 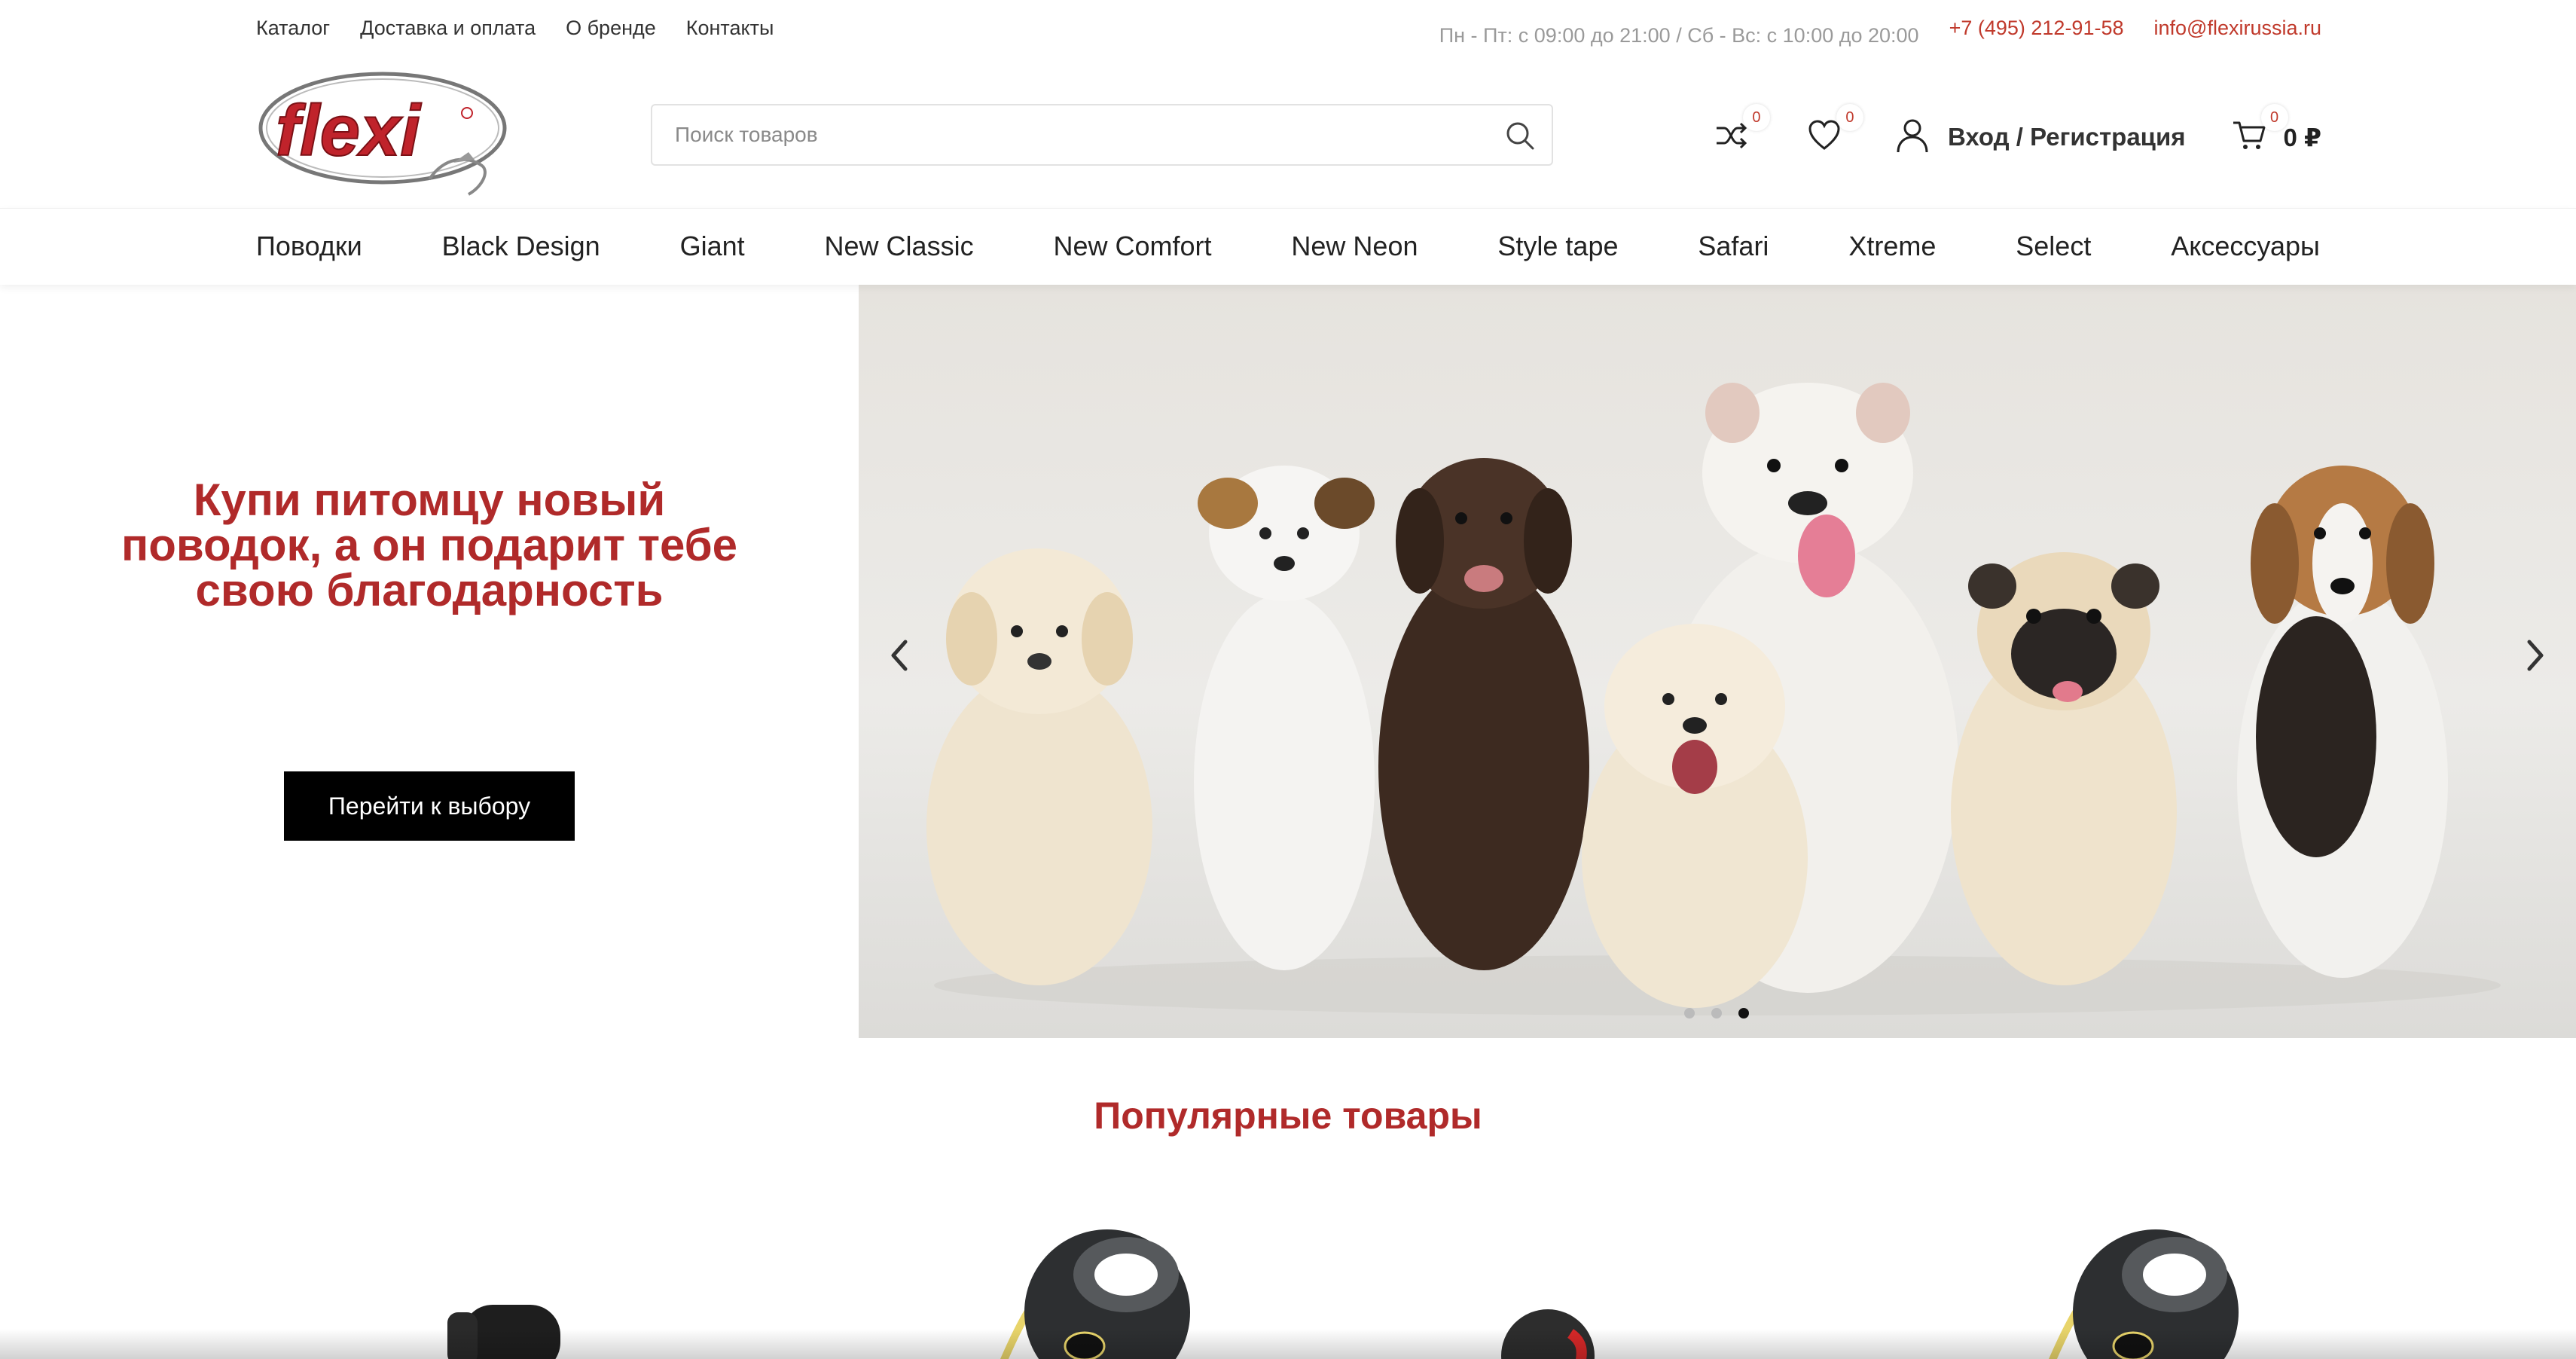 I want to click on cart-icon, so click(x=2249, y=137).